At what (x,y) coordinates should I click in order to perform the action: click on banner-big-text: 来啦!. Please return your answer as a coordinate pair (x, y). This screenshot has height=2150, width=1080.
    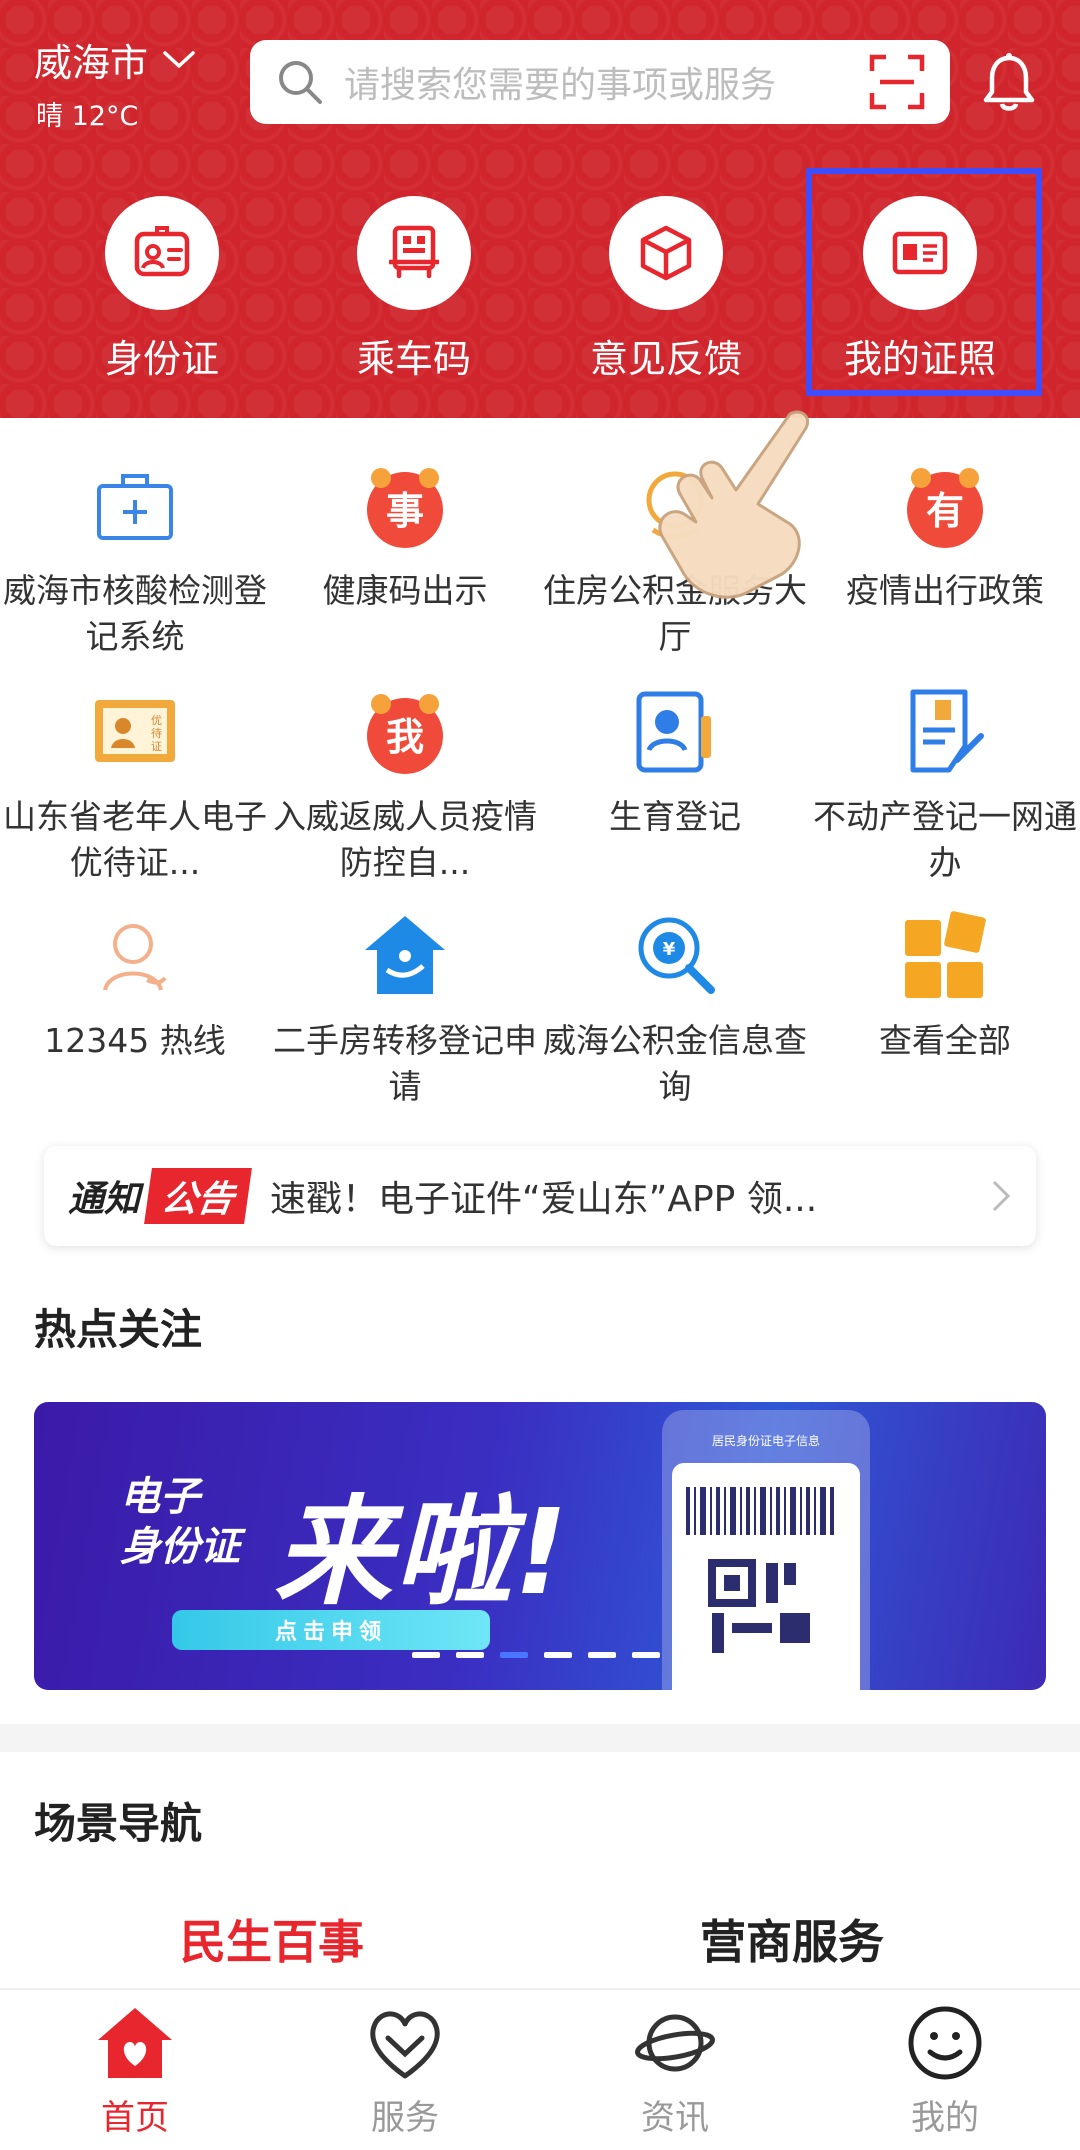
    Looking at the image, I should click on (422, 1552).